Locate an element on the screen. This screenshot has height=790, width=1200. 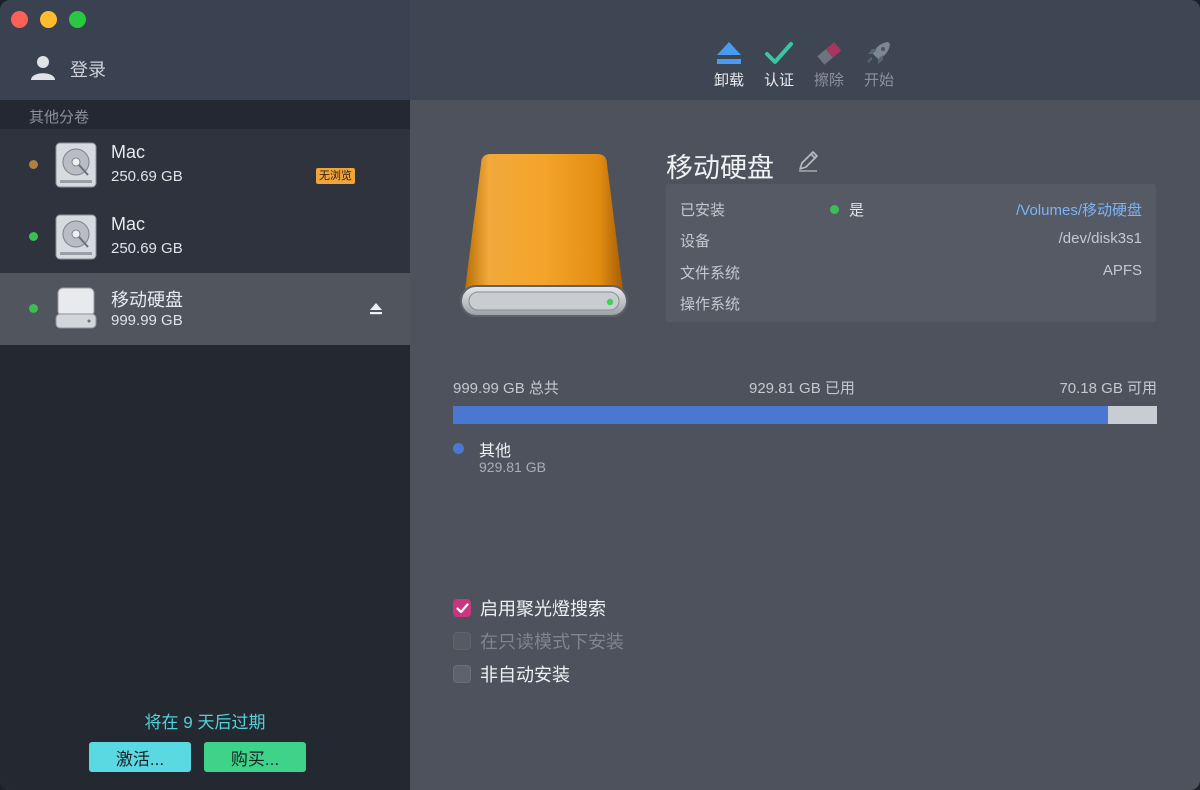
free-capacity: 70.18 GB 可用 is located at coordinates (1108, 388).